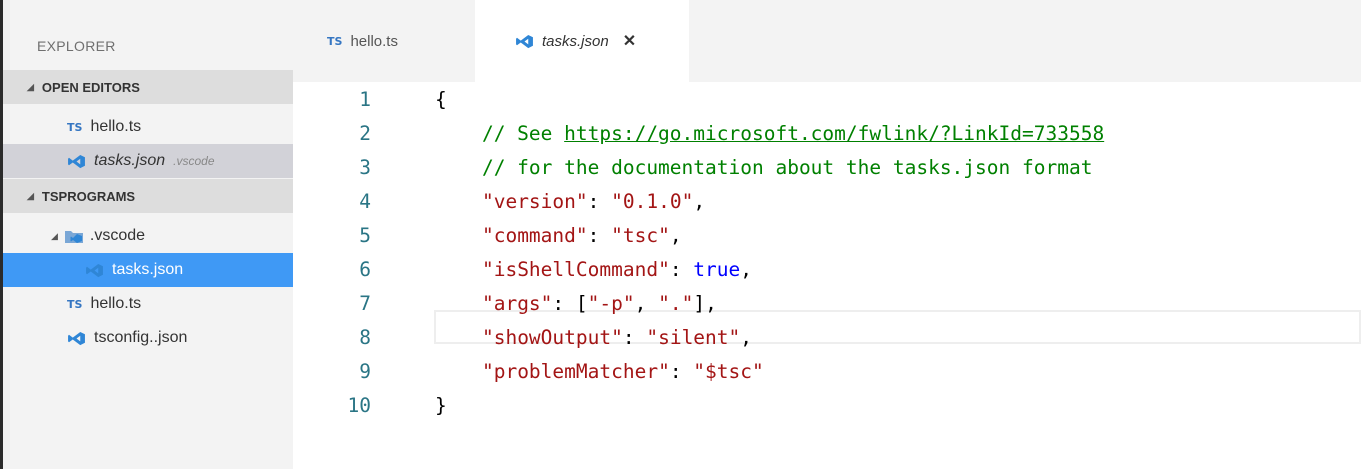  I want to click on code-token: "-p", so click(611, 303).